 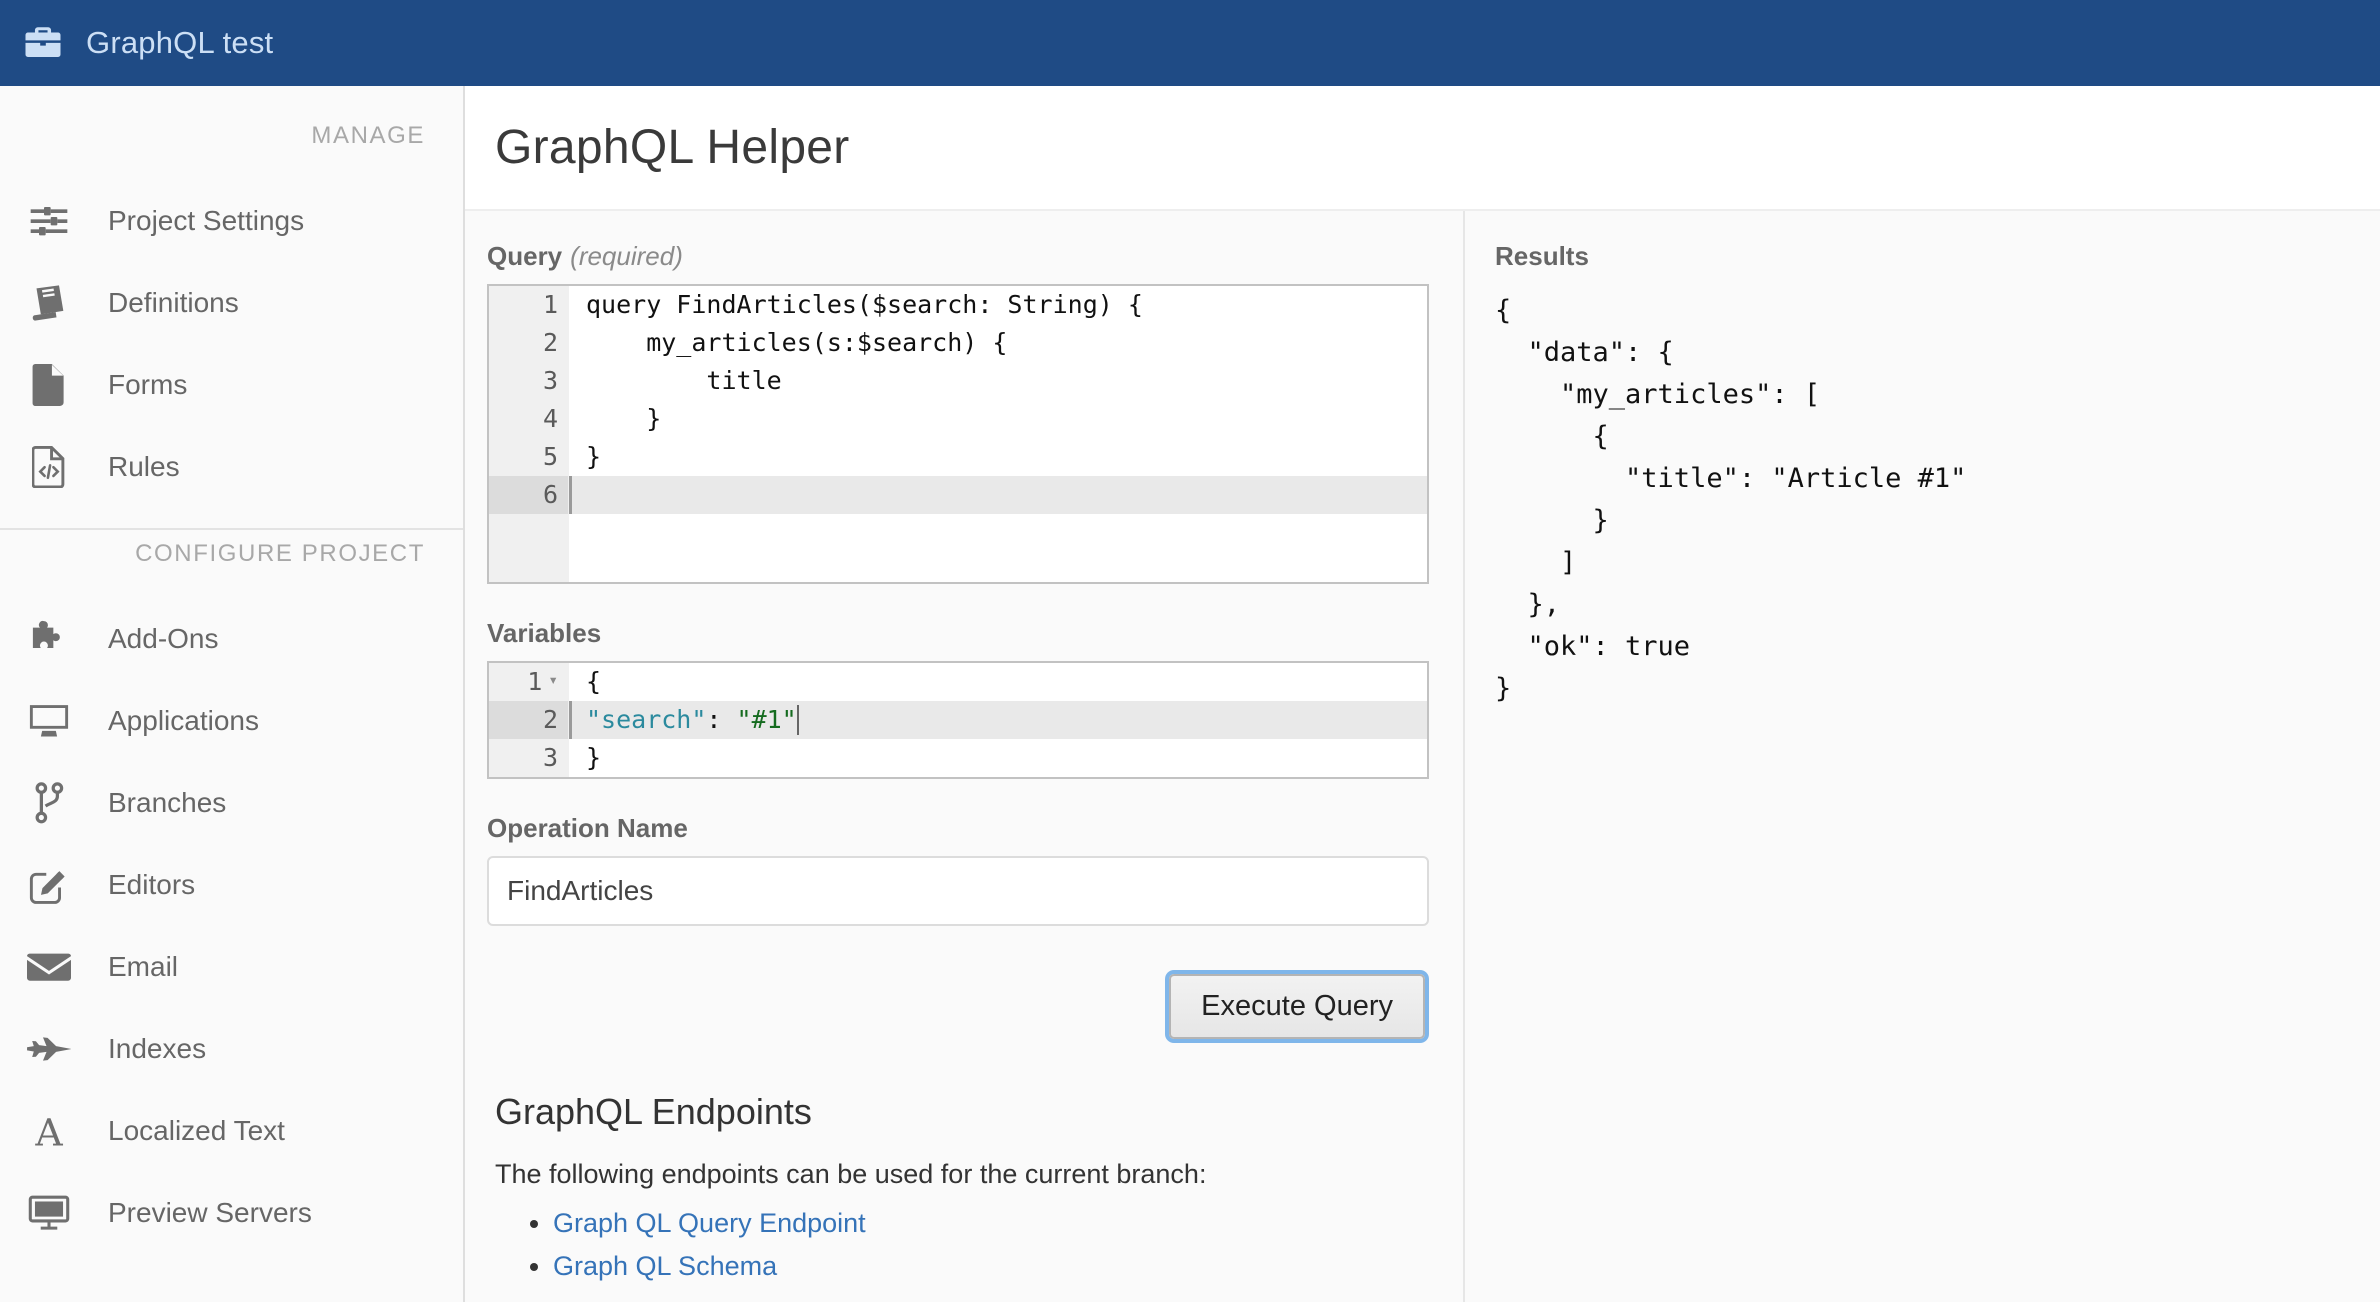 I want to click on fold-arrow-icon: ▾, so click(x=553, y=681).